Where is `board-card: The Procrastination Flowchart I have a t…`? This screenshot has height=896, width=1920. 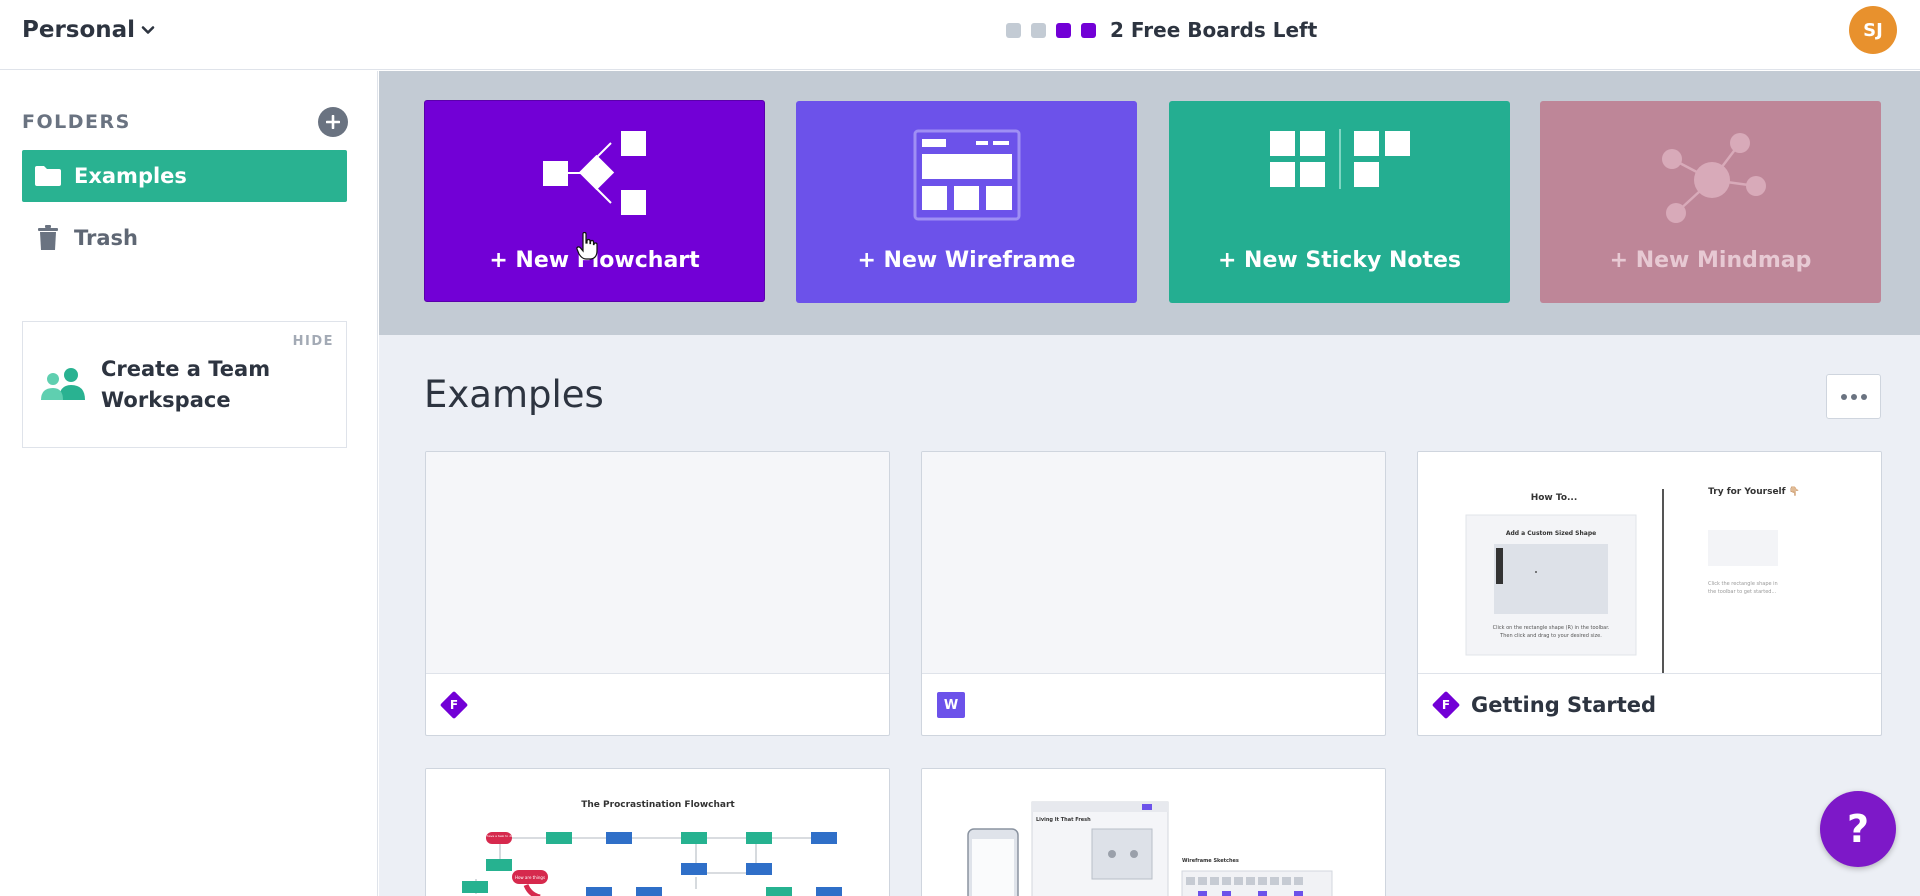
board-card: The Procrastination Flowchart I have a t… is located at coordinates (657, 832).